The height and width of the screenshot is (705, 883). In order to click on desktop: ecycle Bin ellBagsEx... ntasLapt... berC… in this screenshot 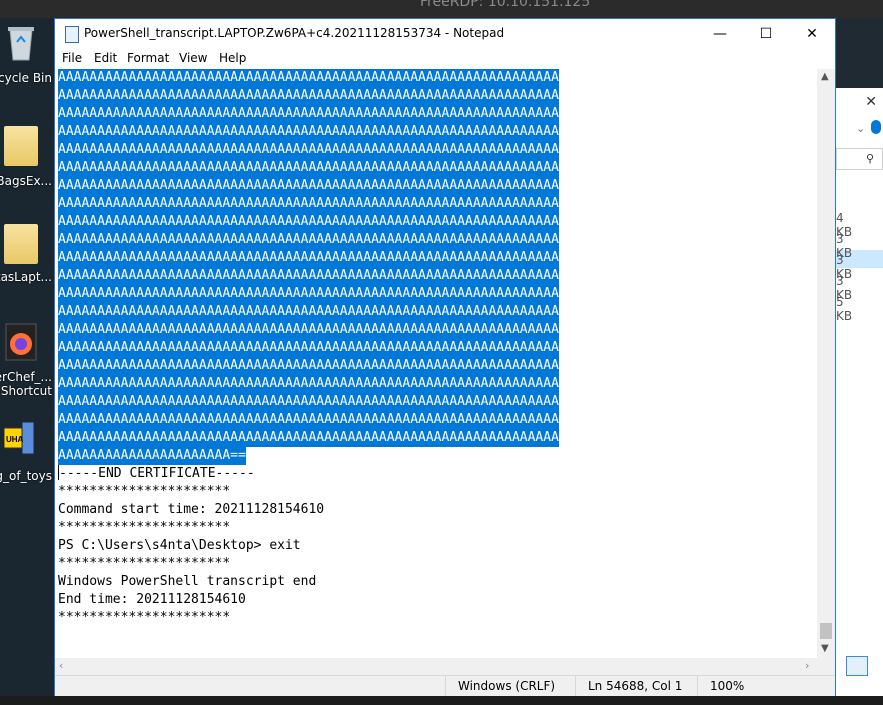, I will do `click(28, 361)`.